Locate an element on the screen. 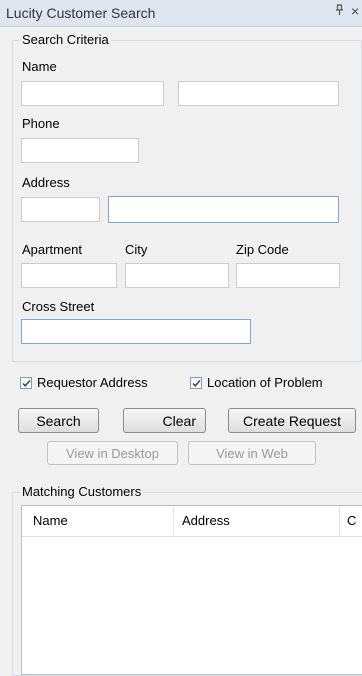  phone-field is located at coordinates (80, 150).